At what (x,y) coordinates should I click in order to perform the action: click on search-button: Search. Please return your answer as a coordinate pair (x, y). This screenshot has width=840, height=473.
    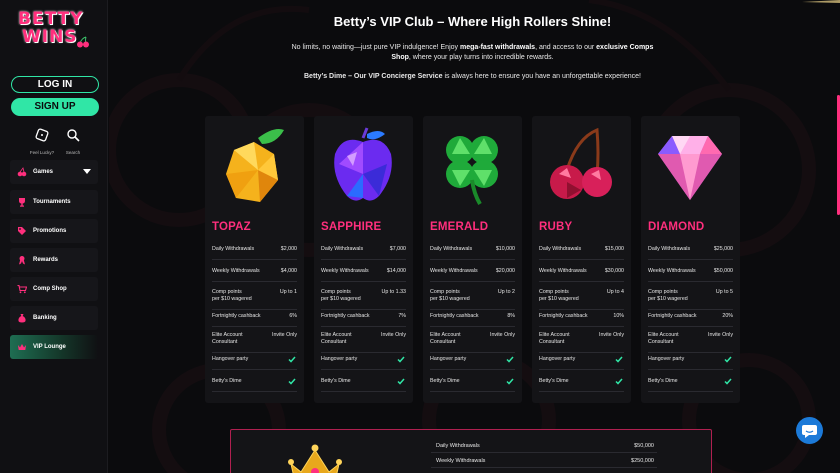
    Looking at the image, I should click on (73, 141).